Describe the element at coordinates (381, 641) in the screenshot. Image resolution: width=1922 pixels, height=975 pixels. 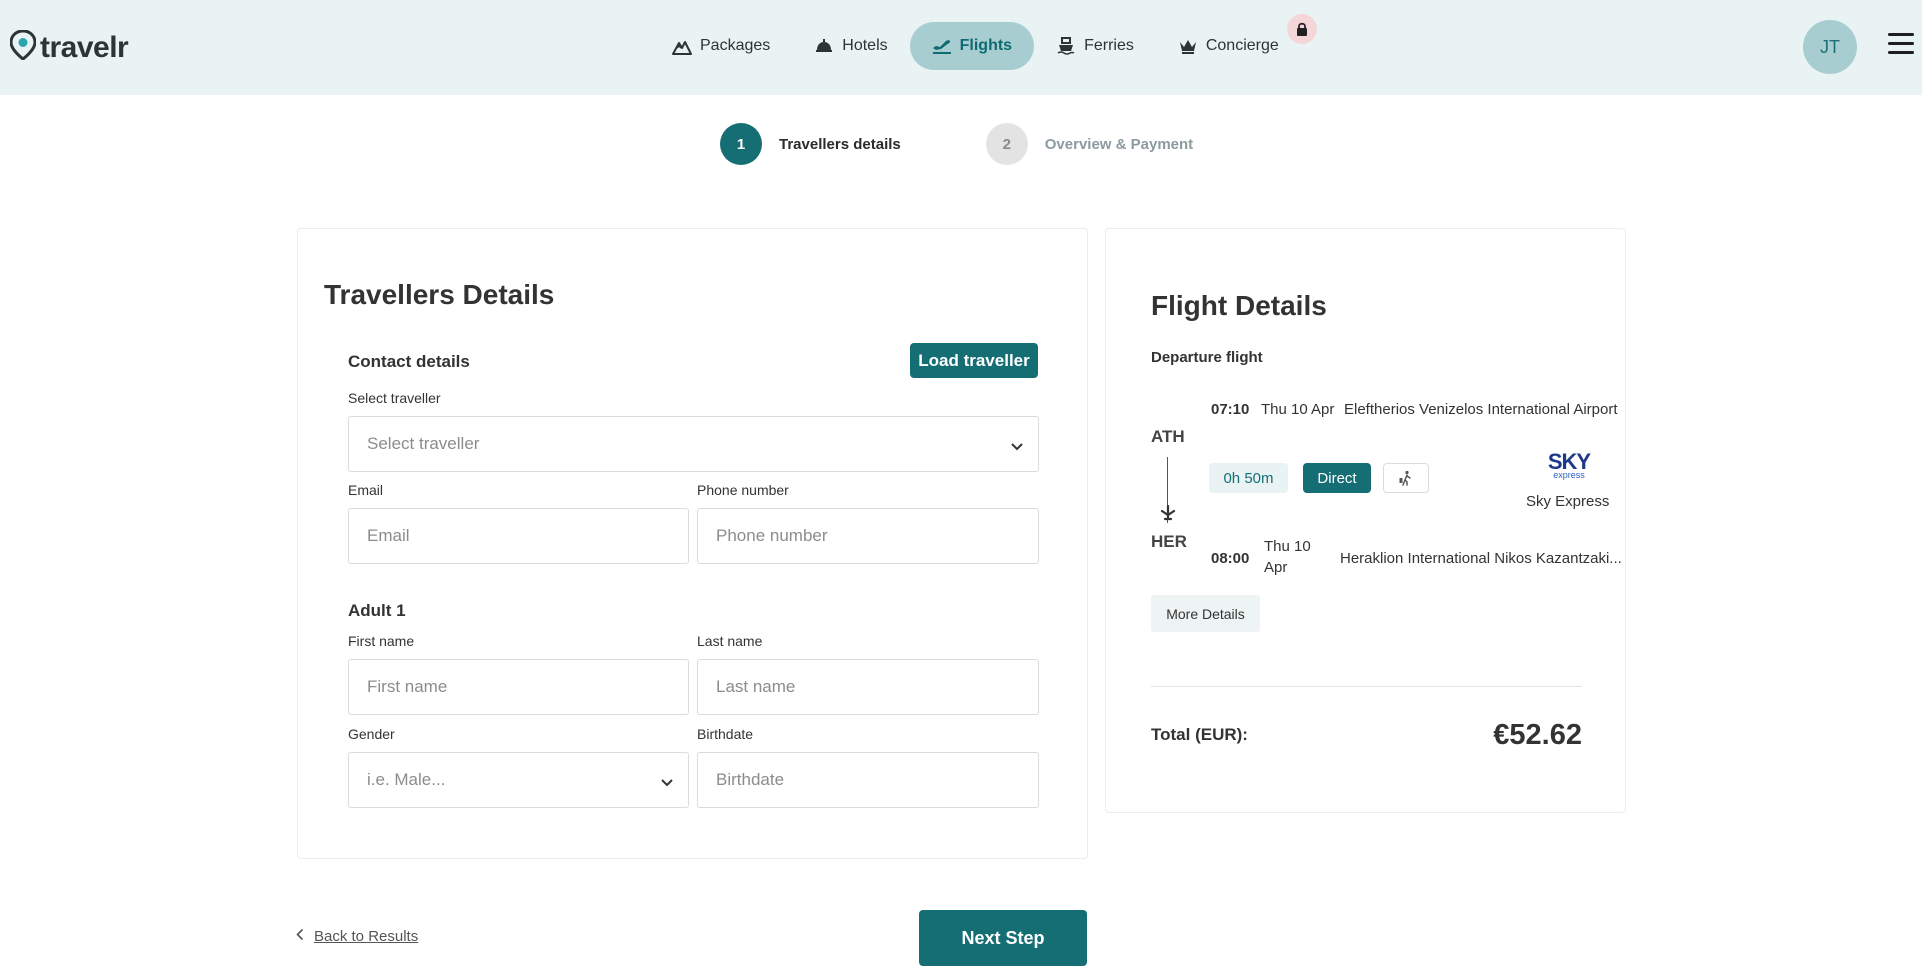
I see `first-name-label: First name` at that location.